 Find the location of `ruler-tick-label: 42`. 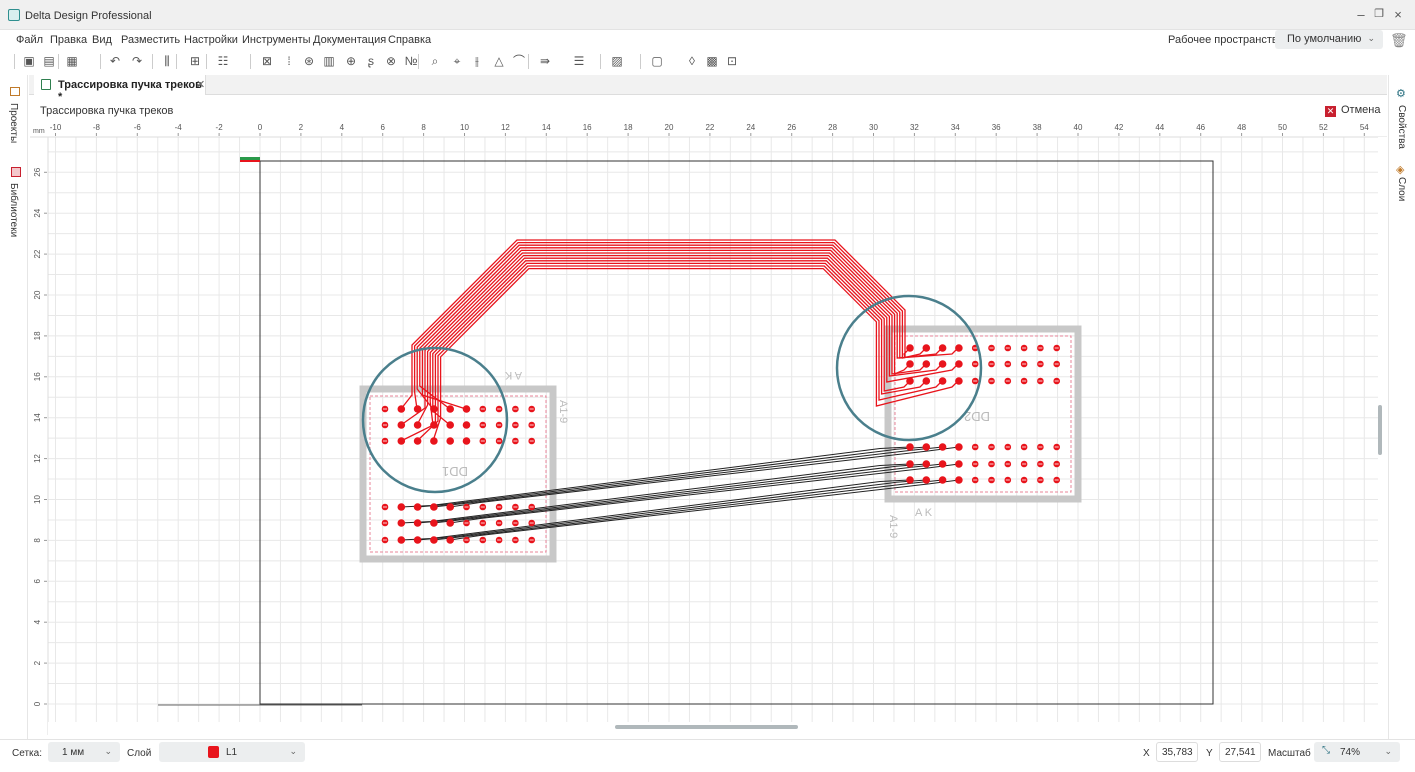

ruler-tick-label: 42 is located at coordinates (1118, 127).